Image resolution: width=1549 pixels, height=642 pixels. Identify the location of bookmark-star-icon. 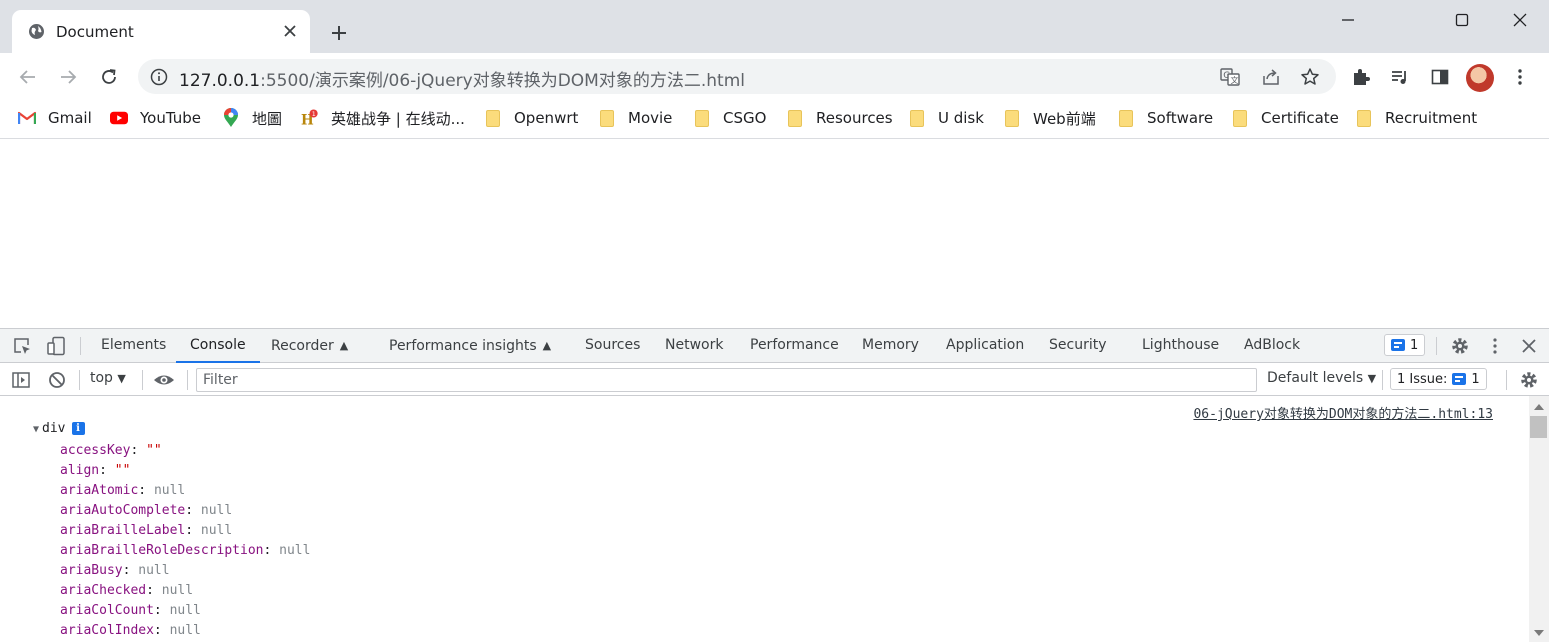
(1310, 77).